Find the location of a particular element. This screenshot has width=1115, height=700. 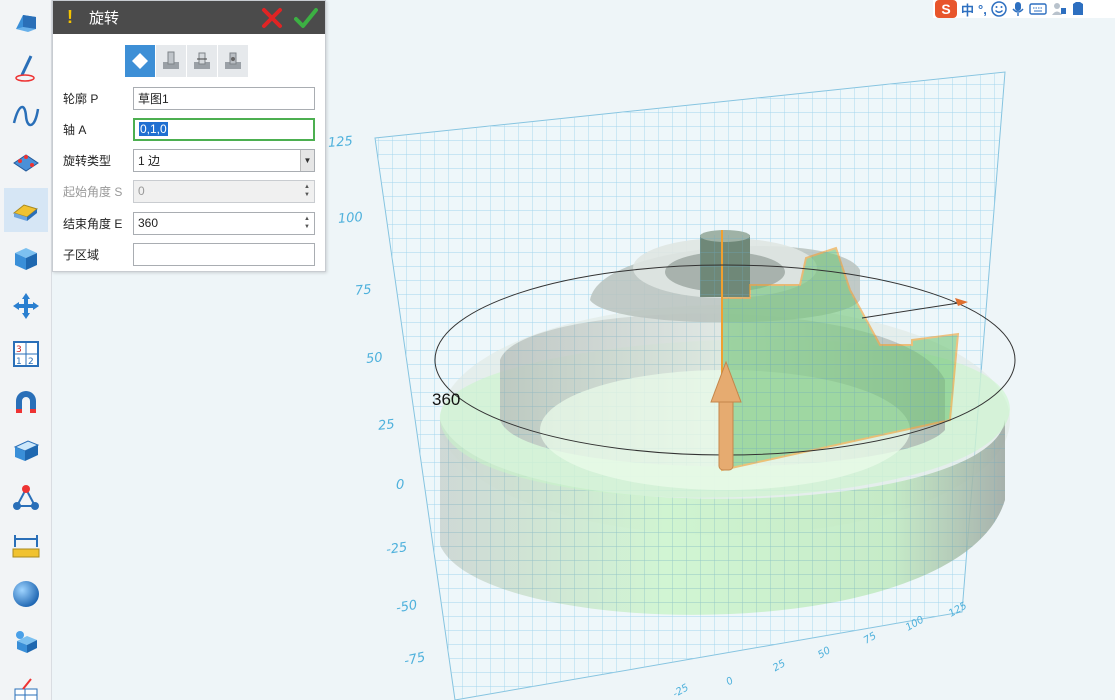

box-primitive-icon is located at coordinates (26, 258).